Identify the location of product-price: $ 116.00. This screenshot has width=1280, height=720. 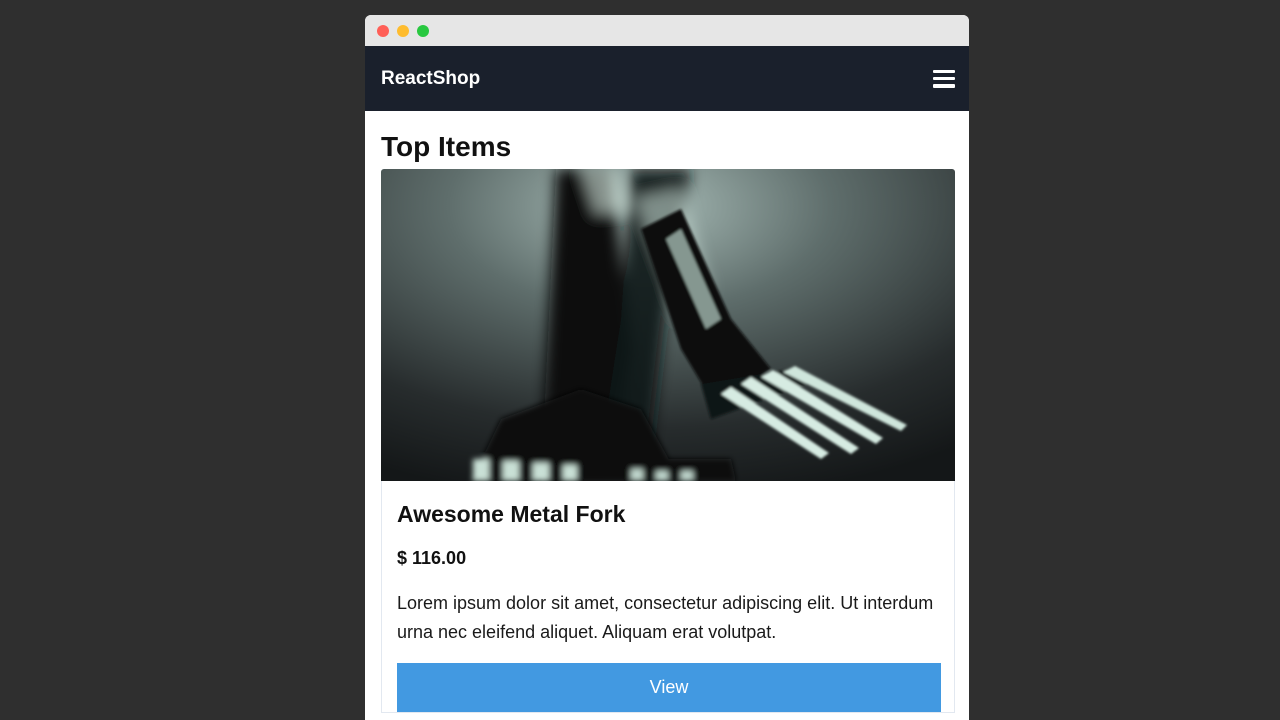
(432, 558).